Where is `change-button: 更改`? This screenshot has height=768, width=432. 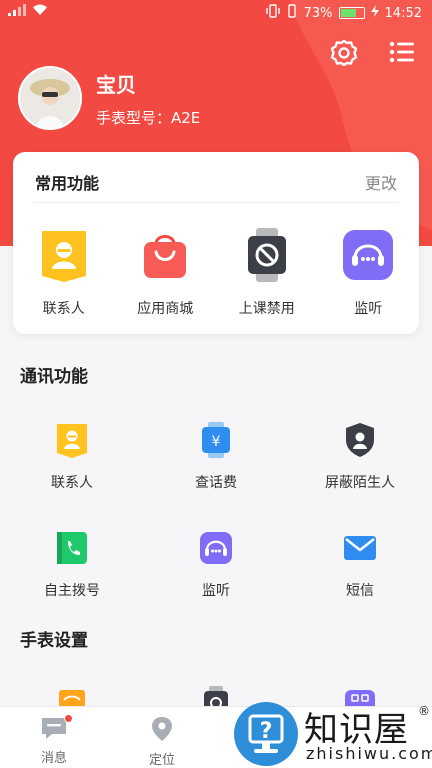
change-button: 更改 is located at coordinates (381, 182).